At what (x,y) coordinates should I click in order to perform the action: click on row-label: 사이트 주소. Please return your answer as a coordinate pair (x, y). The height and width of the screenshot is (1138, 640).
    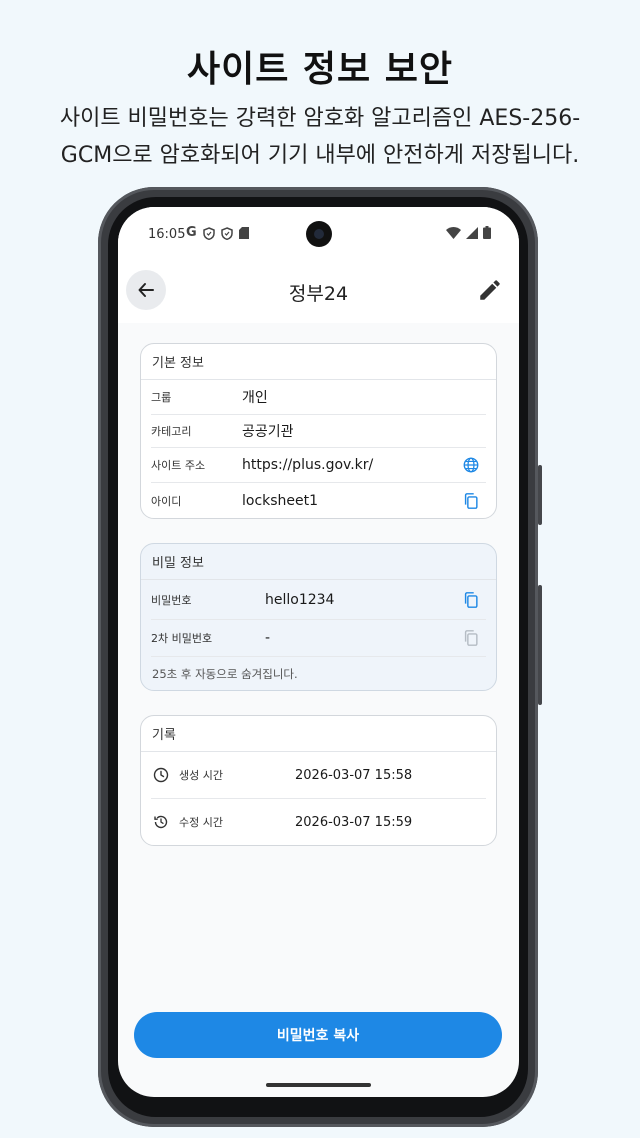
    Looking at the image, I should click on (178, 465).